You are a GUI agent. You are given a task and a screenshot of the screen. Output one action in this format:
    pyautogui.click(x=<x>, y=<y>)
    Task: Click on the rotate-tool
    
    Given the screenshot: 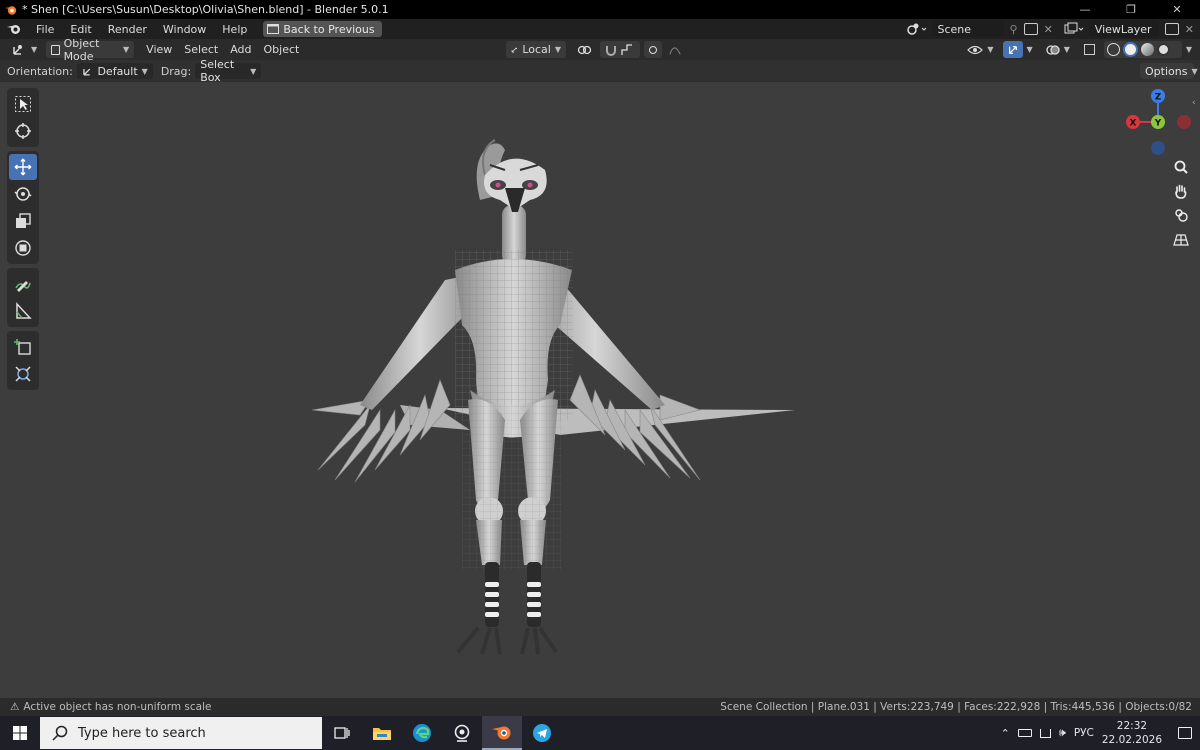 What is the action you would take?
    pyautogui.click(x=23, y=194)
    